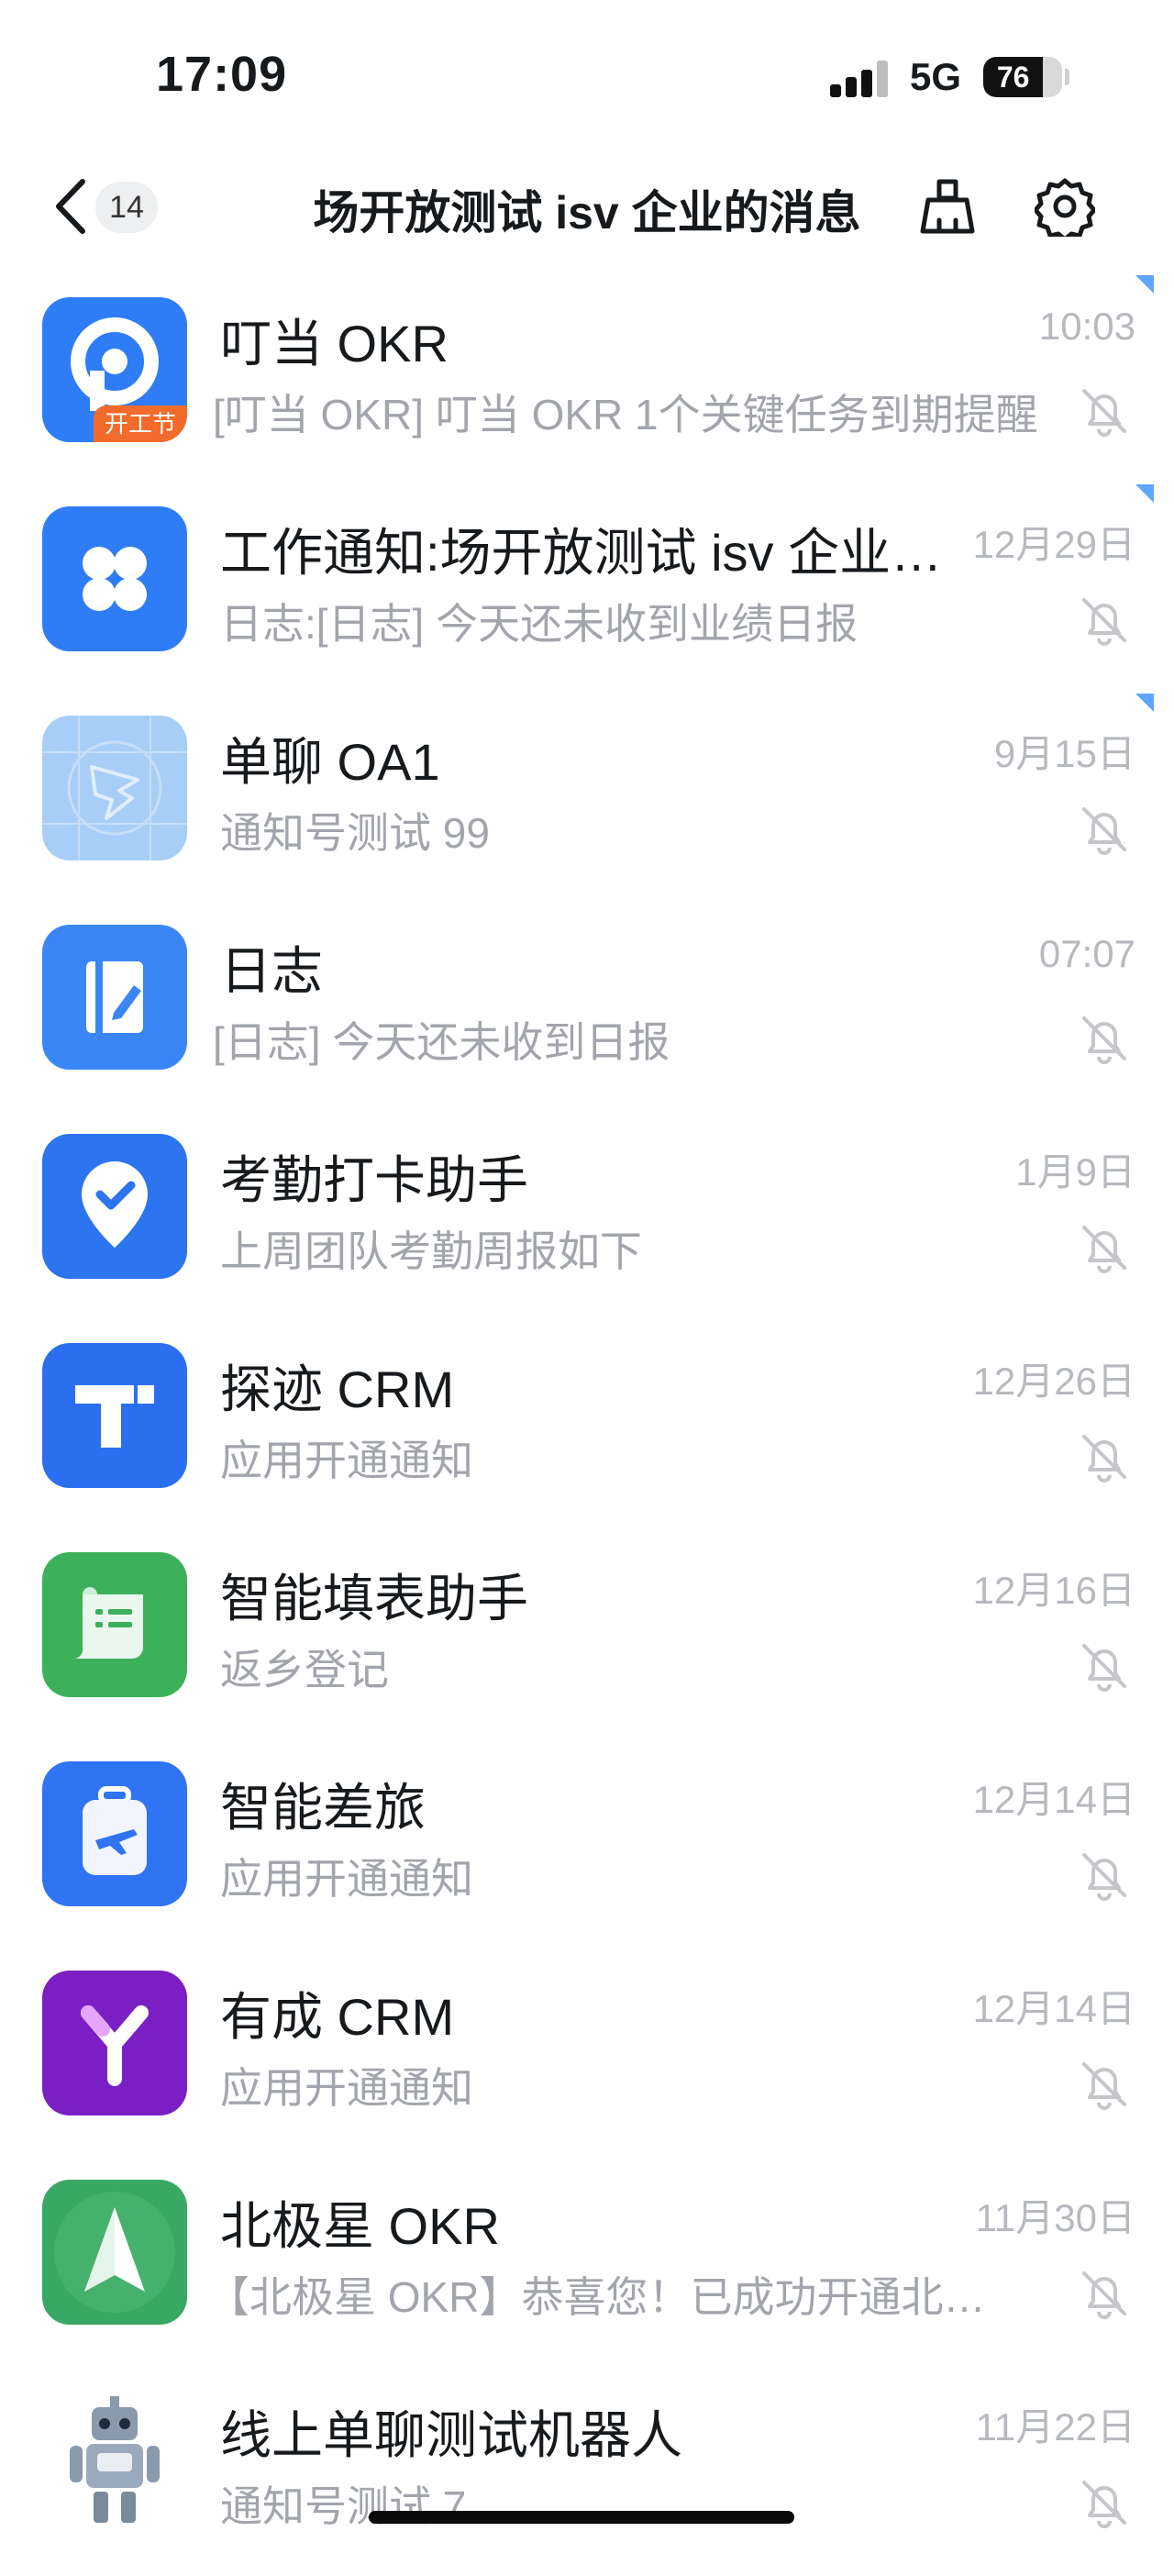 This screenshot has width=1174, height=2576. Describe the element at coordinates (587, 1844) in the screenshot. I see `list-item: 智能差旅 12月14日 应用开通通知` at that location.